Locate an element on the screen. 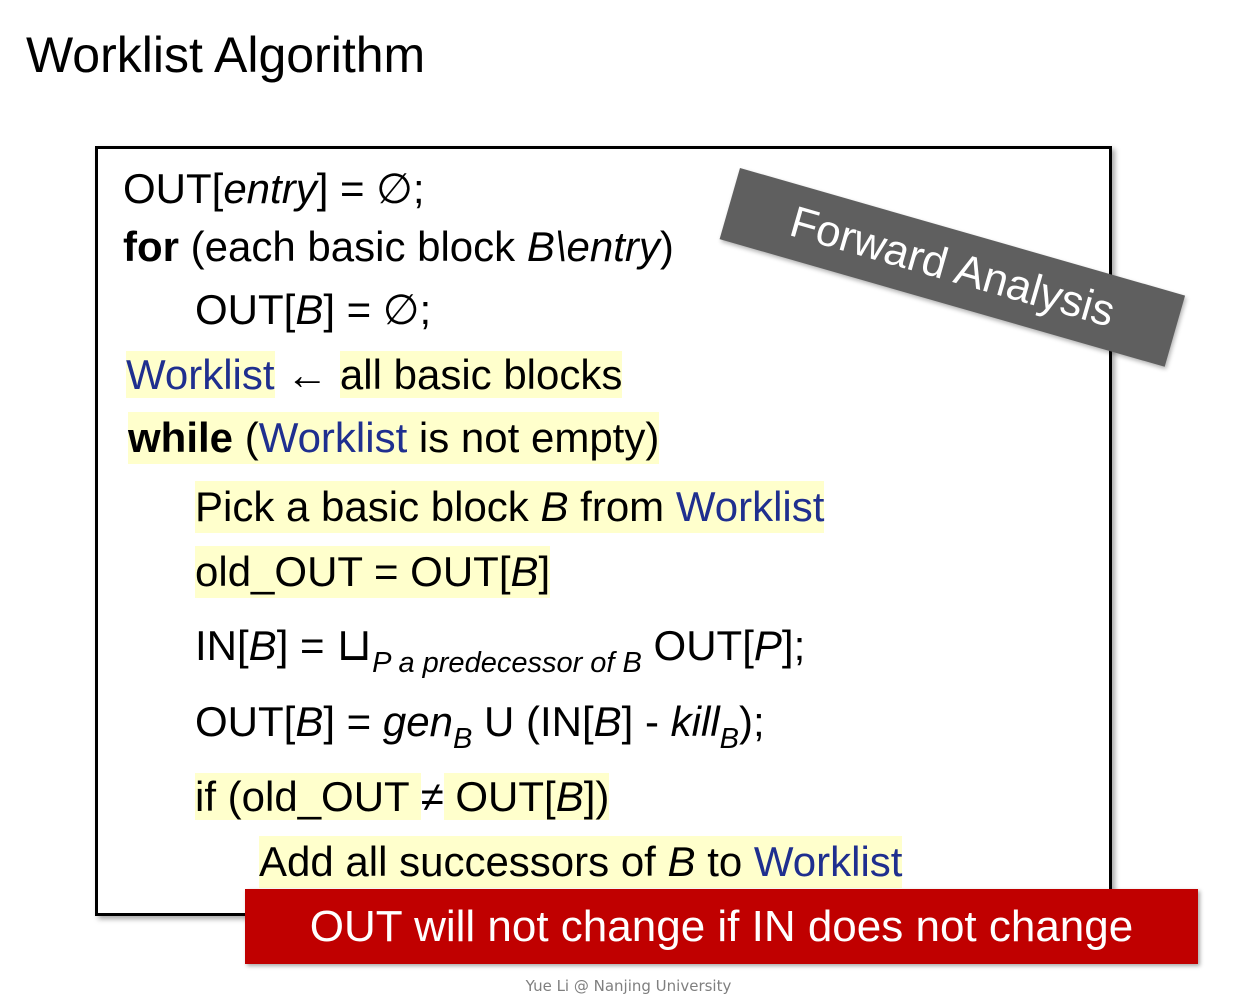 Image resolution: width=1257 pixels, height=1000 pixels. algo-line-worklist-init: Worklist ← all basic blocks is located at coordinates (374, 374).